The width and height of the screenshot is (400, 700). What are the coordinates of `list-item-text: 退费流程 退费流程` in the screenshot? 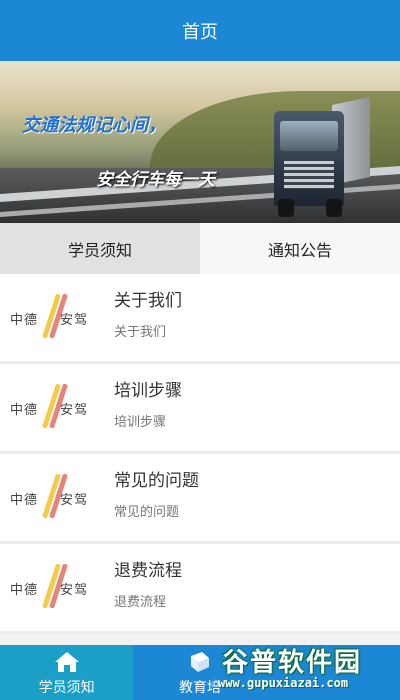 It's located at (148, 583).